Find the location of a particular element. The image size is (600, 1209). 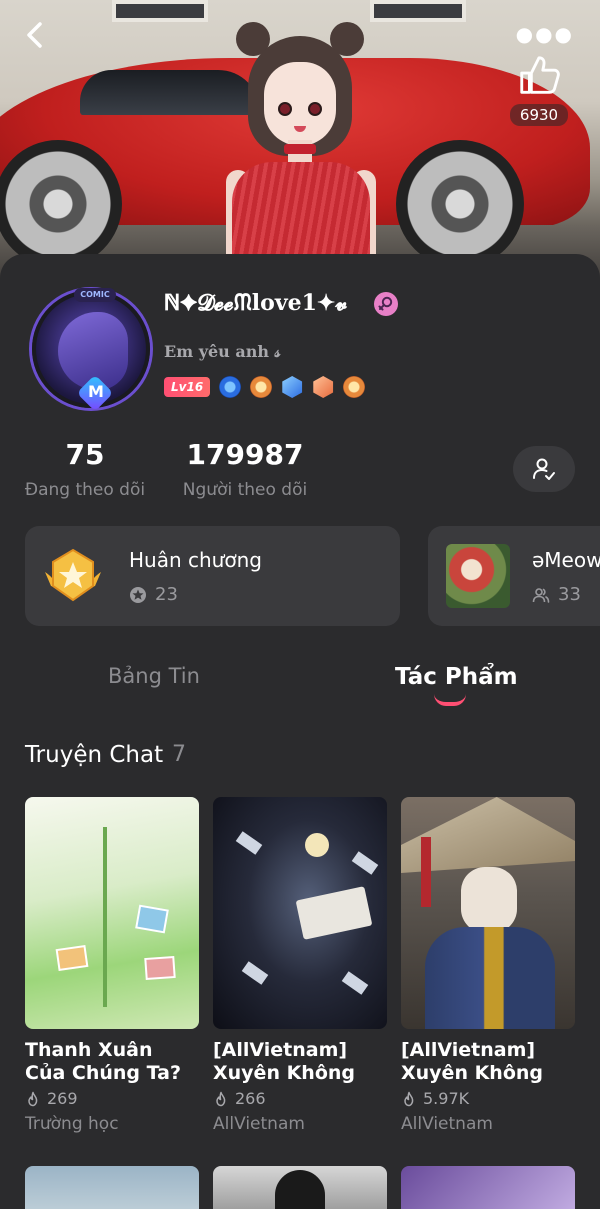

blue-hex-badge-icon is located at coordinates (292, 387).